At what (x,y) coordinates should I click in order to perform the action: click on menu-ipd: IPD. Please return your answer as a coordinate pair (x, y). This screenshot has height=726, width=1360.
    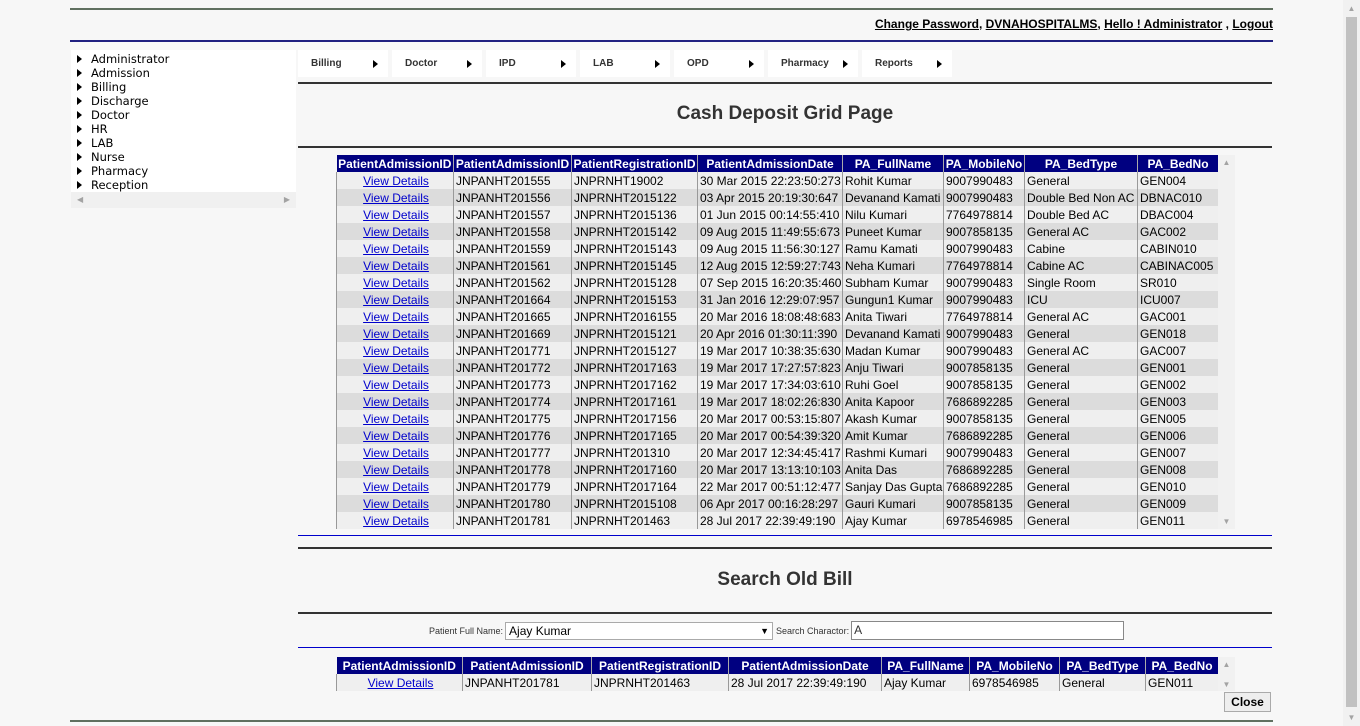
    Looking at the image, I should click on (531, 63).